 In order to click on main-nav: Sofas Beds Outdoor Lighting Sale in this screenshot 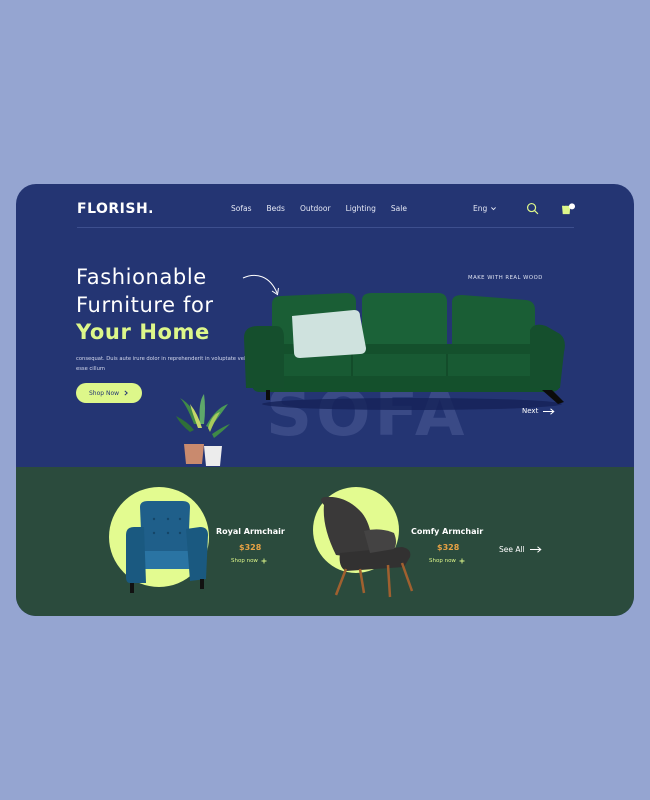, I will do `click(319, 208)`.